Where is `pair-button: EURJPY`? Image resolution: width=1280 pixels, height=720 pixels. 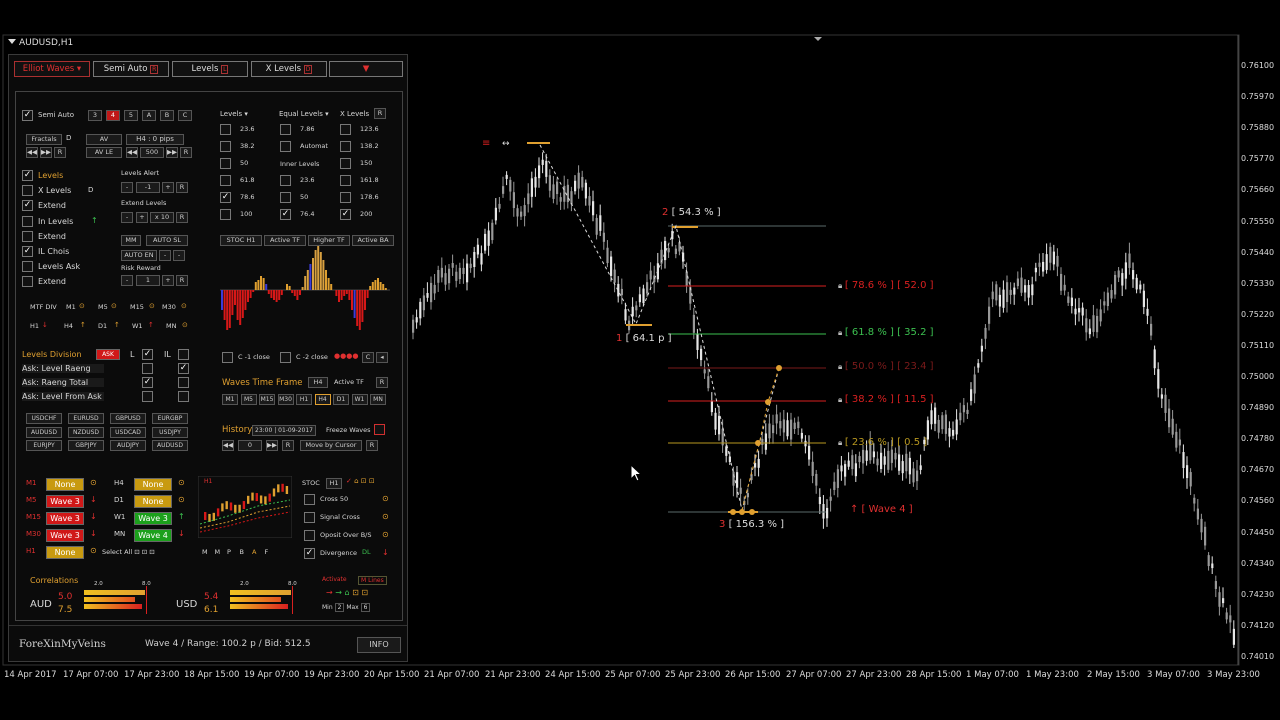
pair-button: EURJPY is located at coordinates (44, 445).